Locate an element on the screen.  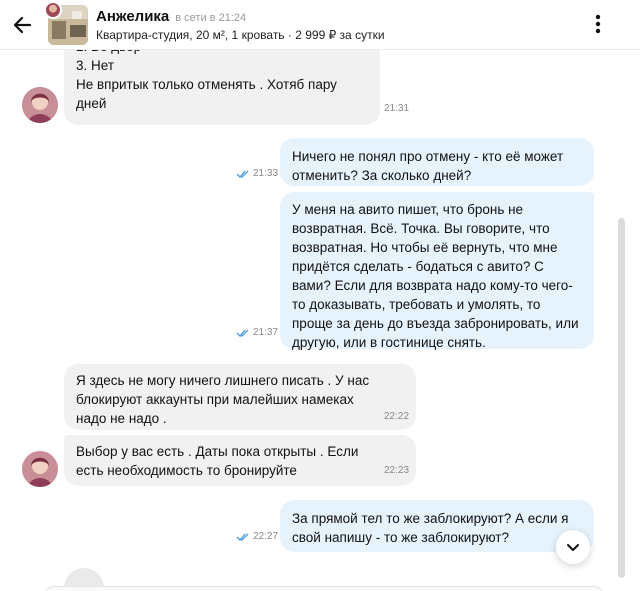
message-time-status: 21:37 is located at coordinates (257, 332).